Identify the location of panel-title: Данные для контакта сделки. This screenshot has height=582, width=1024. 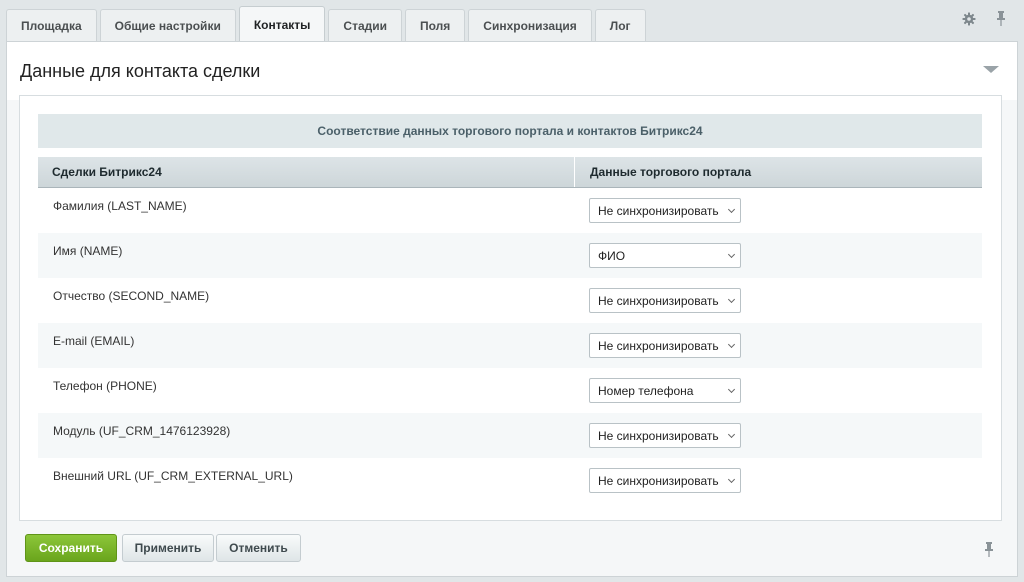
(140, 71).